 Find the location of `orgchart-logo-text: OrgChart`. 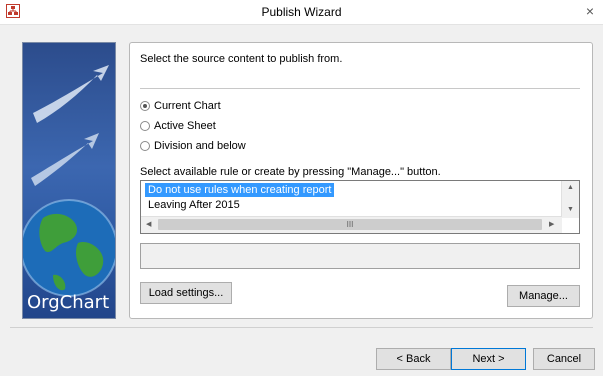

orgchart-logo-text: OrgChart is located at coordinates (68, 302).